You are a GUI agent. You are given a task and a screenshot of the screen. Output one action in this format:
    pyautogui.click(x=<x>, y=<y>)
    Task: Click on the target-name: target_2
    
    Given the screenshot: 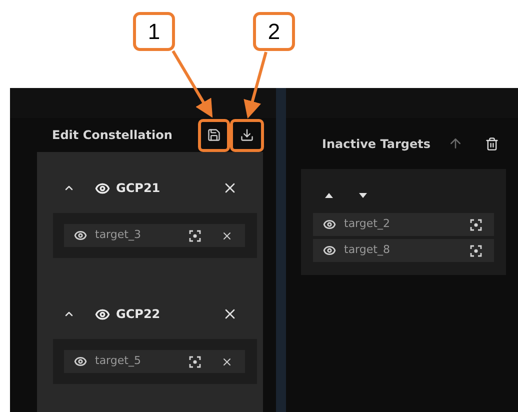 What is the action you would take?
    pyautogui.click(x=367, y=224)
    